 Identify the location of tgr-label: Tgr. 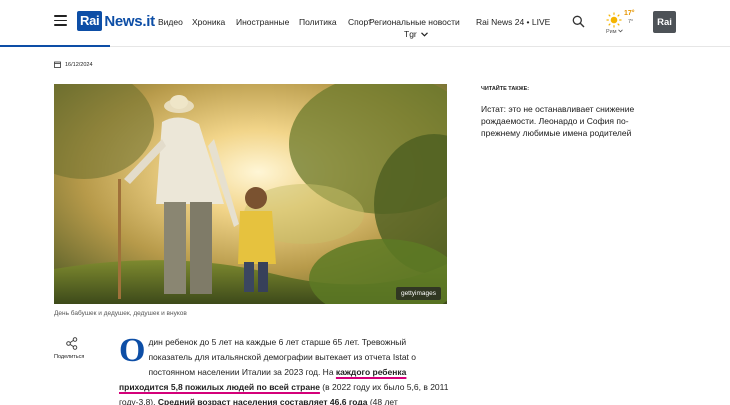
(410, 34).